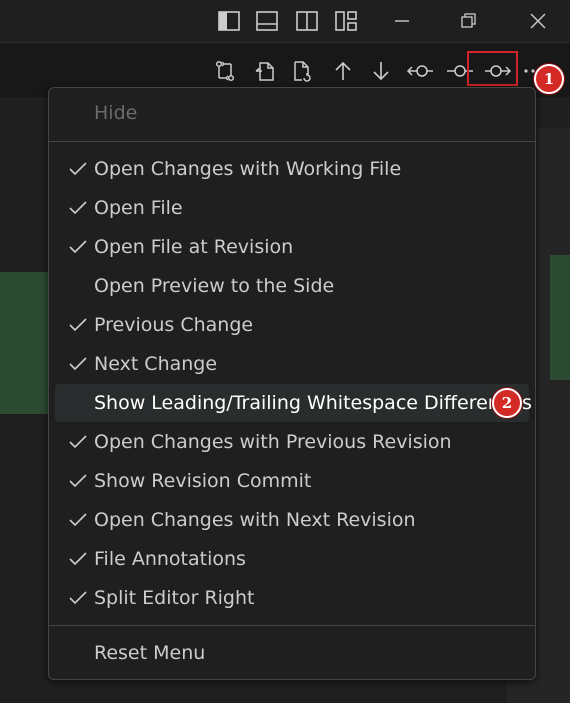  Describe the element at coordinates (292, 113) in the screenshot. I see `menu-item-hide: Hide` at that location.